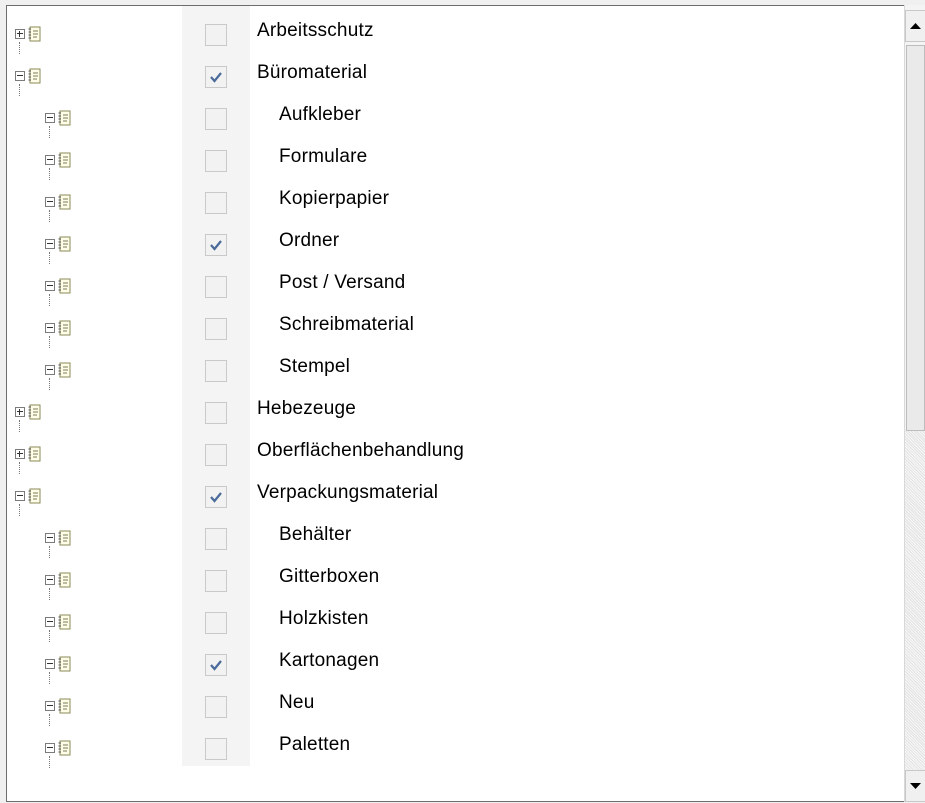  What do you see at coordinates (296, 703) in the screenshot?
I see `tree-item-label: Neu` at bounding box center [296, 703].